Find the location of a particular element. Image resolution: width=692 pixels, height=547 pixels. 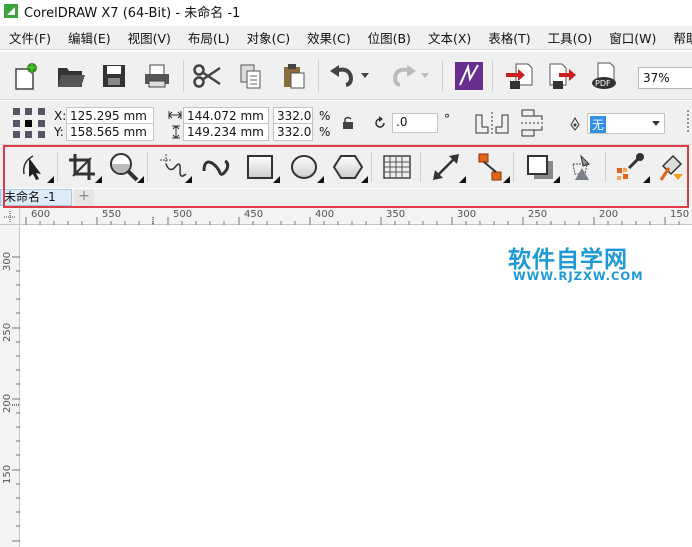

vertical-ruler: 300 250 200 150 is located at coordinates (10, 386).